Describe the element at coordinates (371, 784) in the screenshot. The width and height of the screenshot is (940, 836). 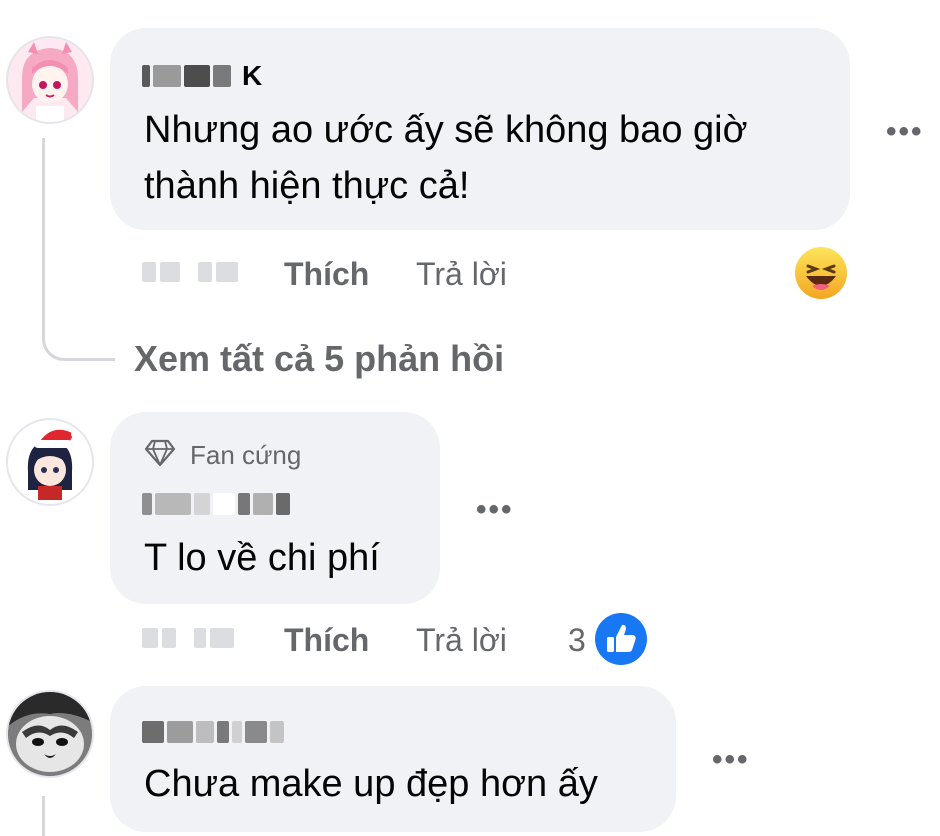
I see `comment-text: Chưa make up đẹp hơn ấy` at that location.